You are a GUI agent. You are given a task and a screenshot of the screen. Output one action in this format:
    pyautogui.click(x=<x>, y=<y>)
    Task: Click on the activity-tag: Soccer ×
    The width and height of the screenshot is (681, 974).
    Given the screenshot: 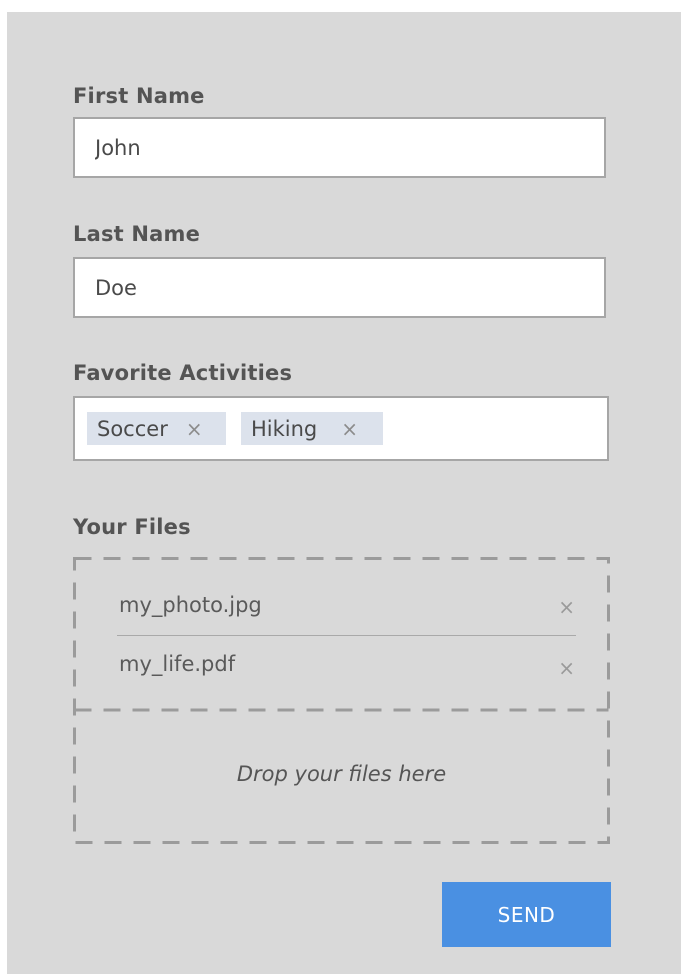 What is the action you would take?
    pyautogui.click(x=156, y=428)
    